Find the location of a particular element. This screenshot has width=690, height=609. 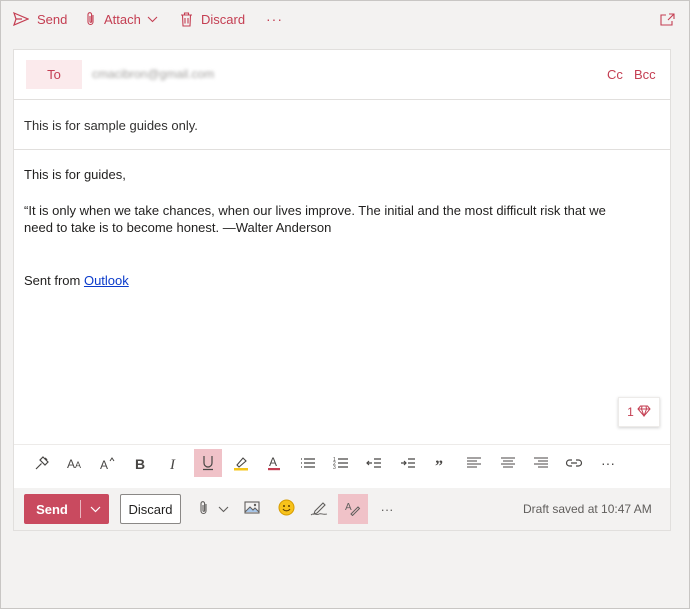

format-painter-button is located at coordinates (42, 463).